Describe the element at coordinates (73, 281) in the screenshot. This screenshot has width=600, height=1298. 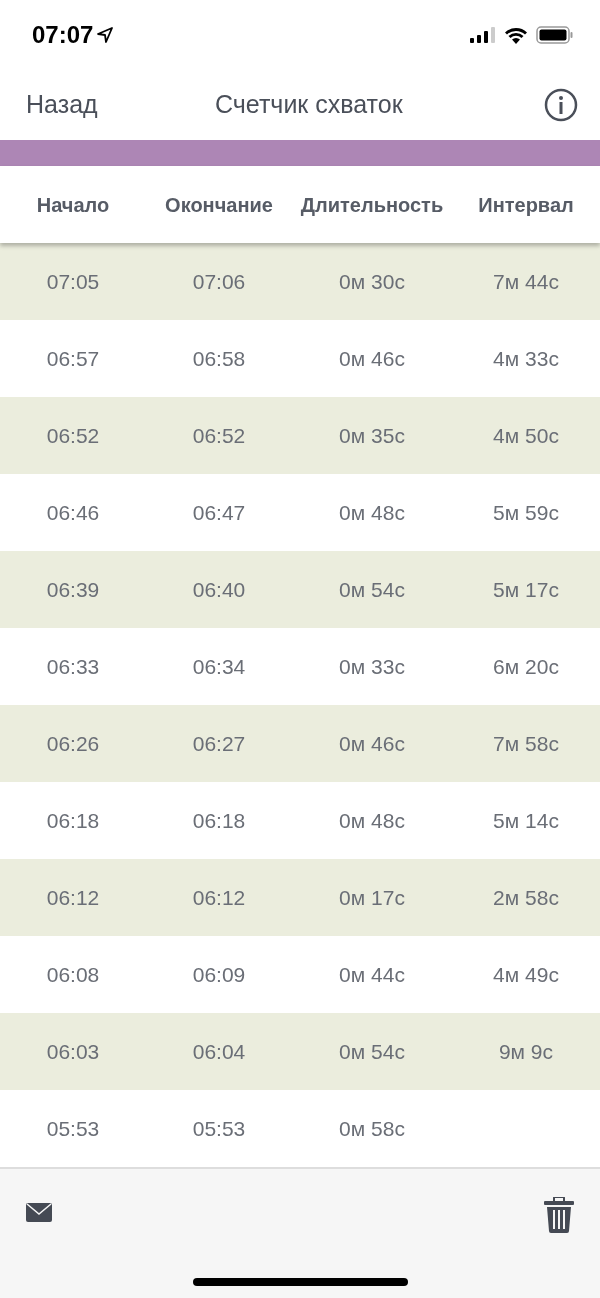
I see `table-cell-text: 07:05` at that location.